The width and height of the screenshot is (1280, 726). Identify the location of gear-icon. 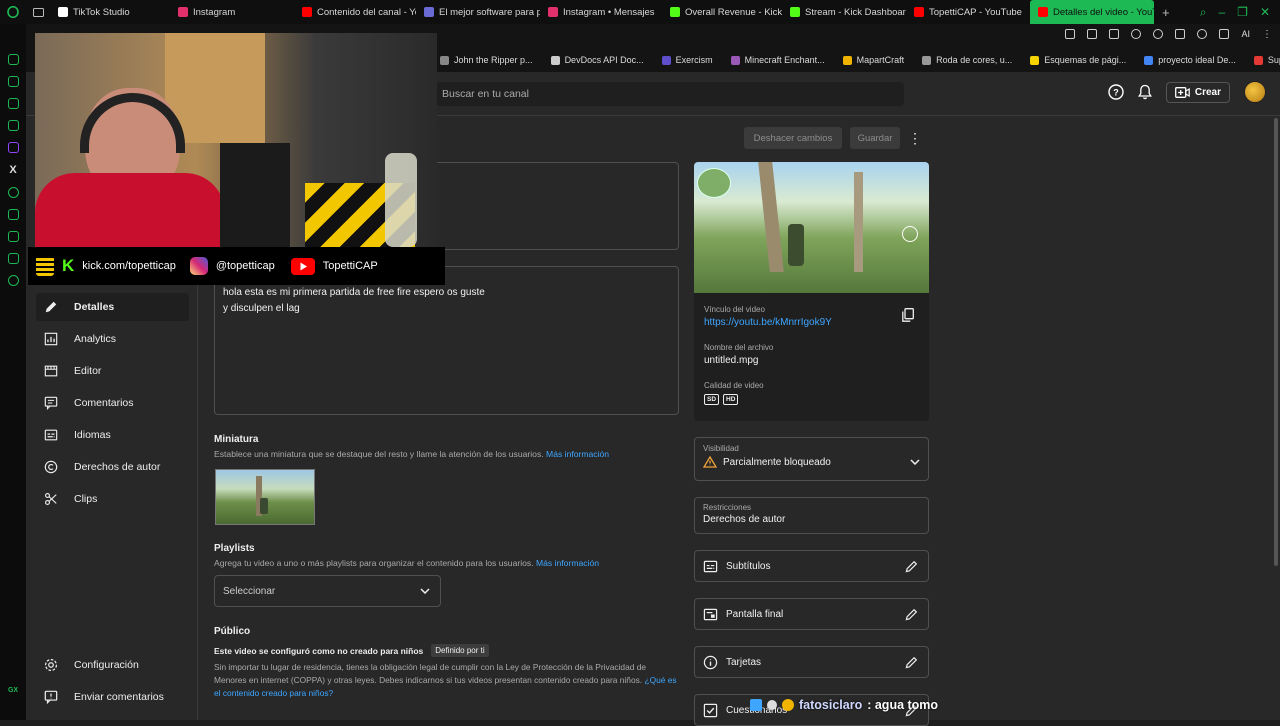
(51, 665).